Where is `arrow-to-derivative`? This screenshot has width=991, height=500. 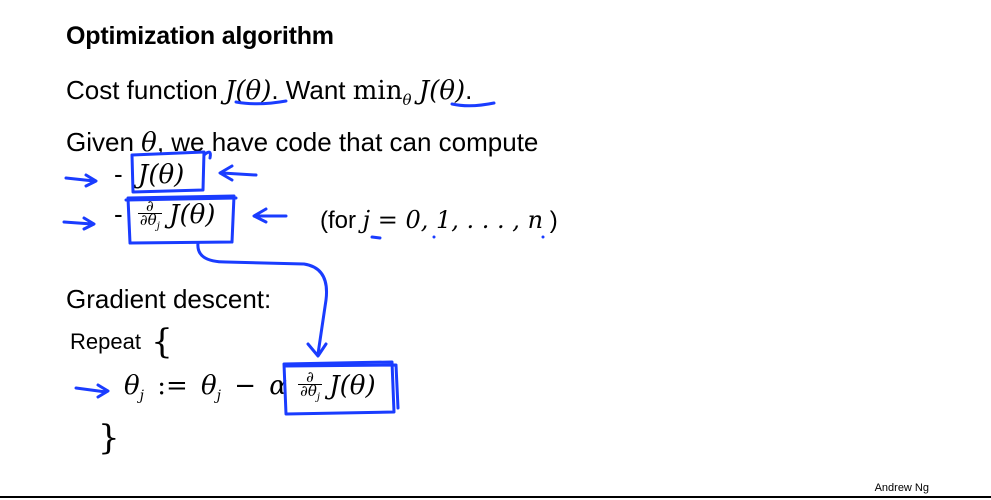
arrow-to-derivative is located at coordinates (270, 215).